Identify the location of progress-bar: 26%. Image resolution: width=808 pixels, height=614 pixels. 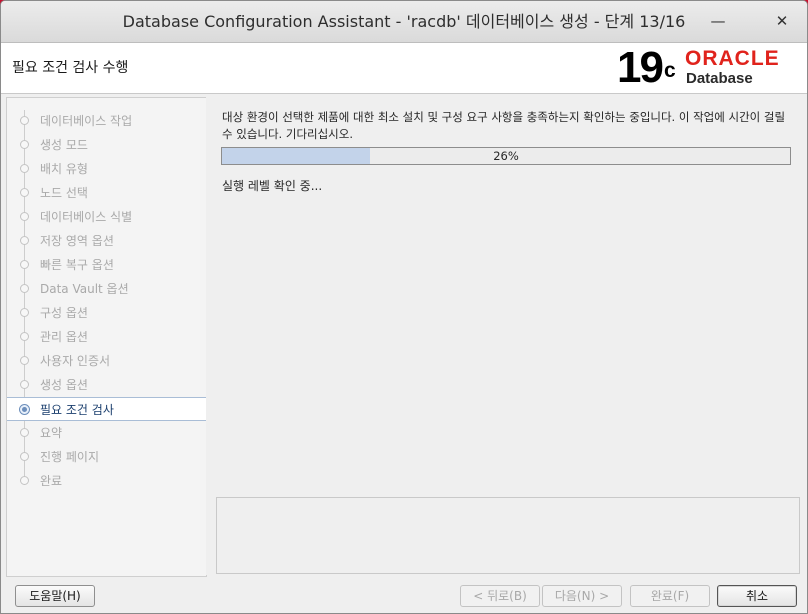
(506, 156).